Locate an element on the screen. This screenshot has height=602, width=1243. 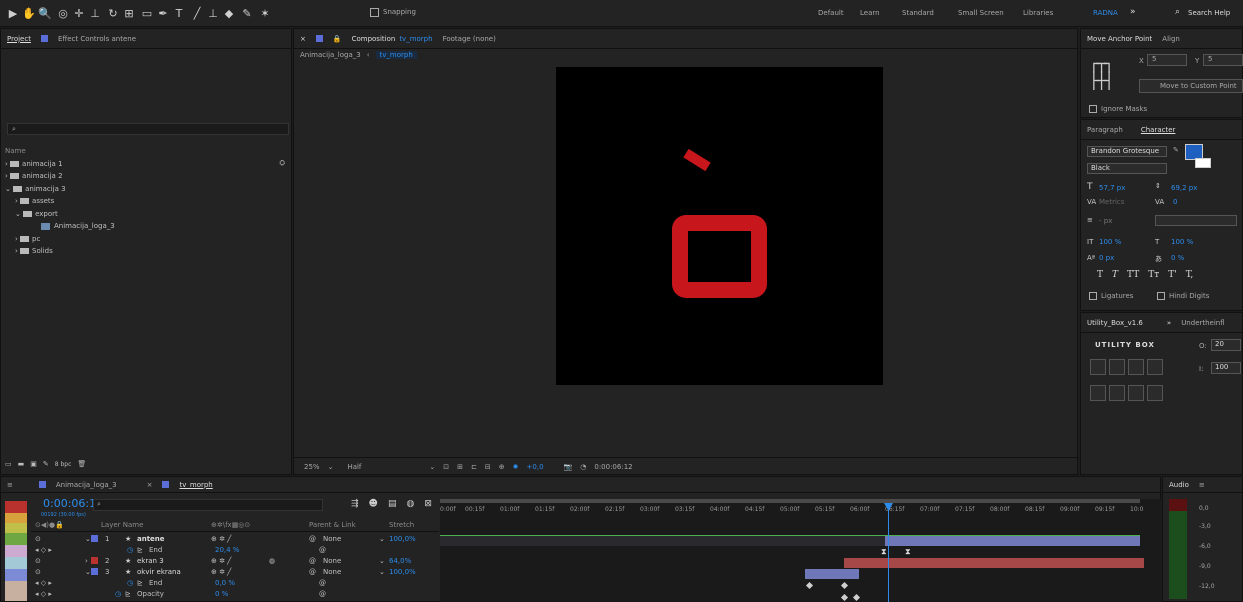
layer-bar-okvir-ekrana is located at coordinates (832, 574).